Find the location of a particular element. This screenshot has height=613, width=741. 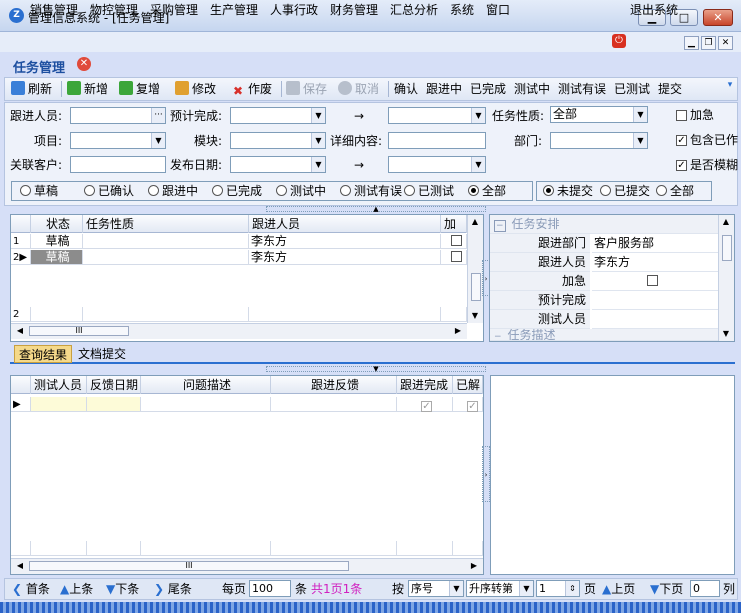

completed-button: 已完成 is located at coordinates (488, 89).